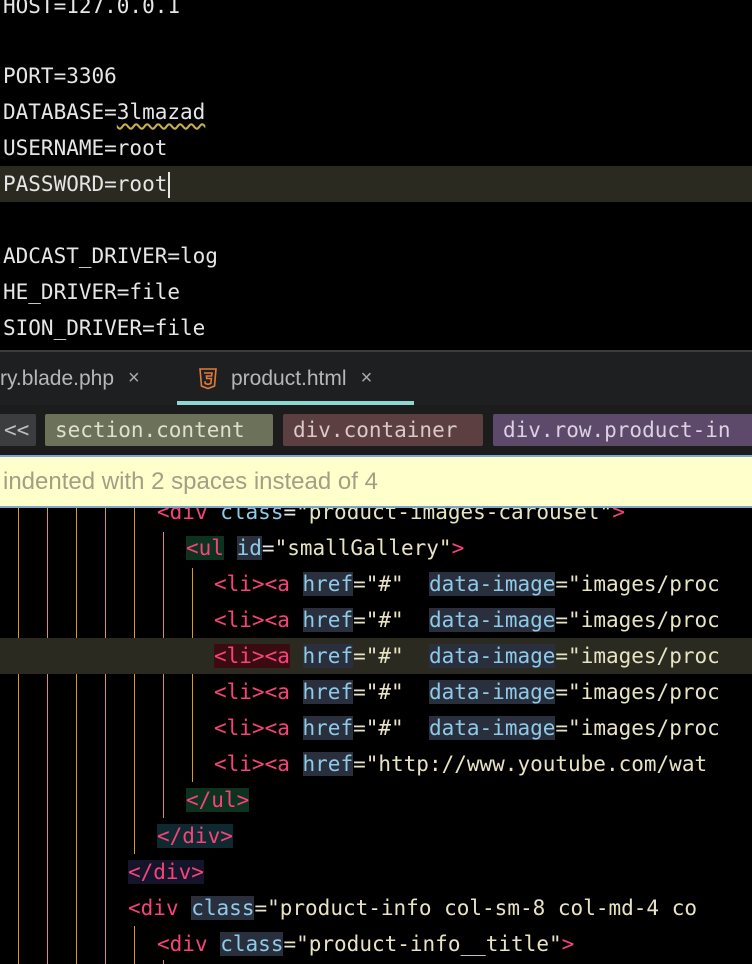 This screenshot has height=964, width=752. I want to click on html5-icon, so click(208, 378).